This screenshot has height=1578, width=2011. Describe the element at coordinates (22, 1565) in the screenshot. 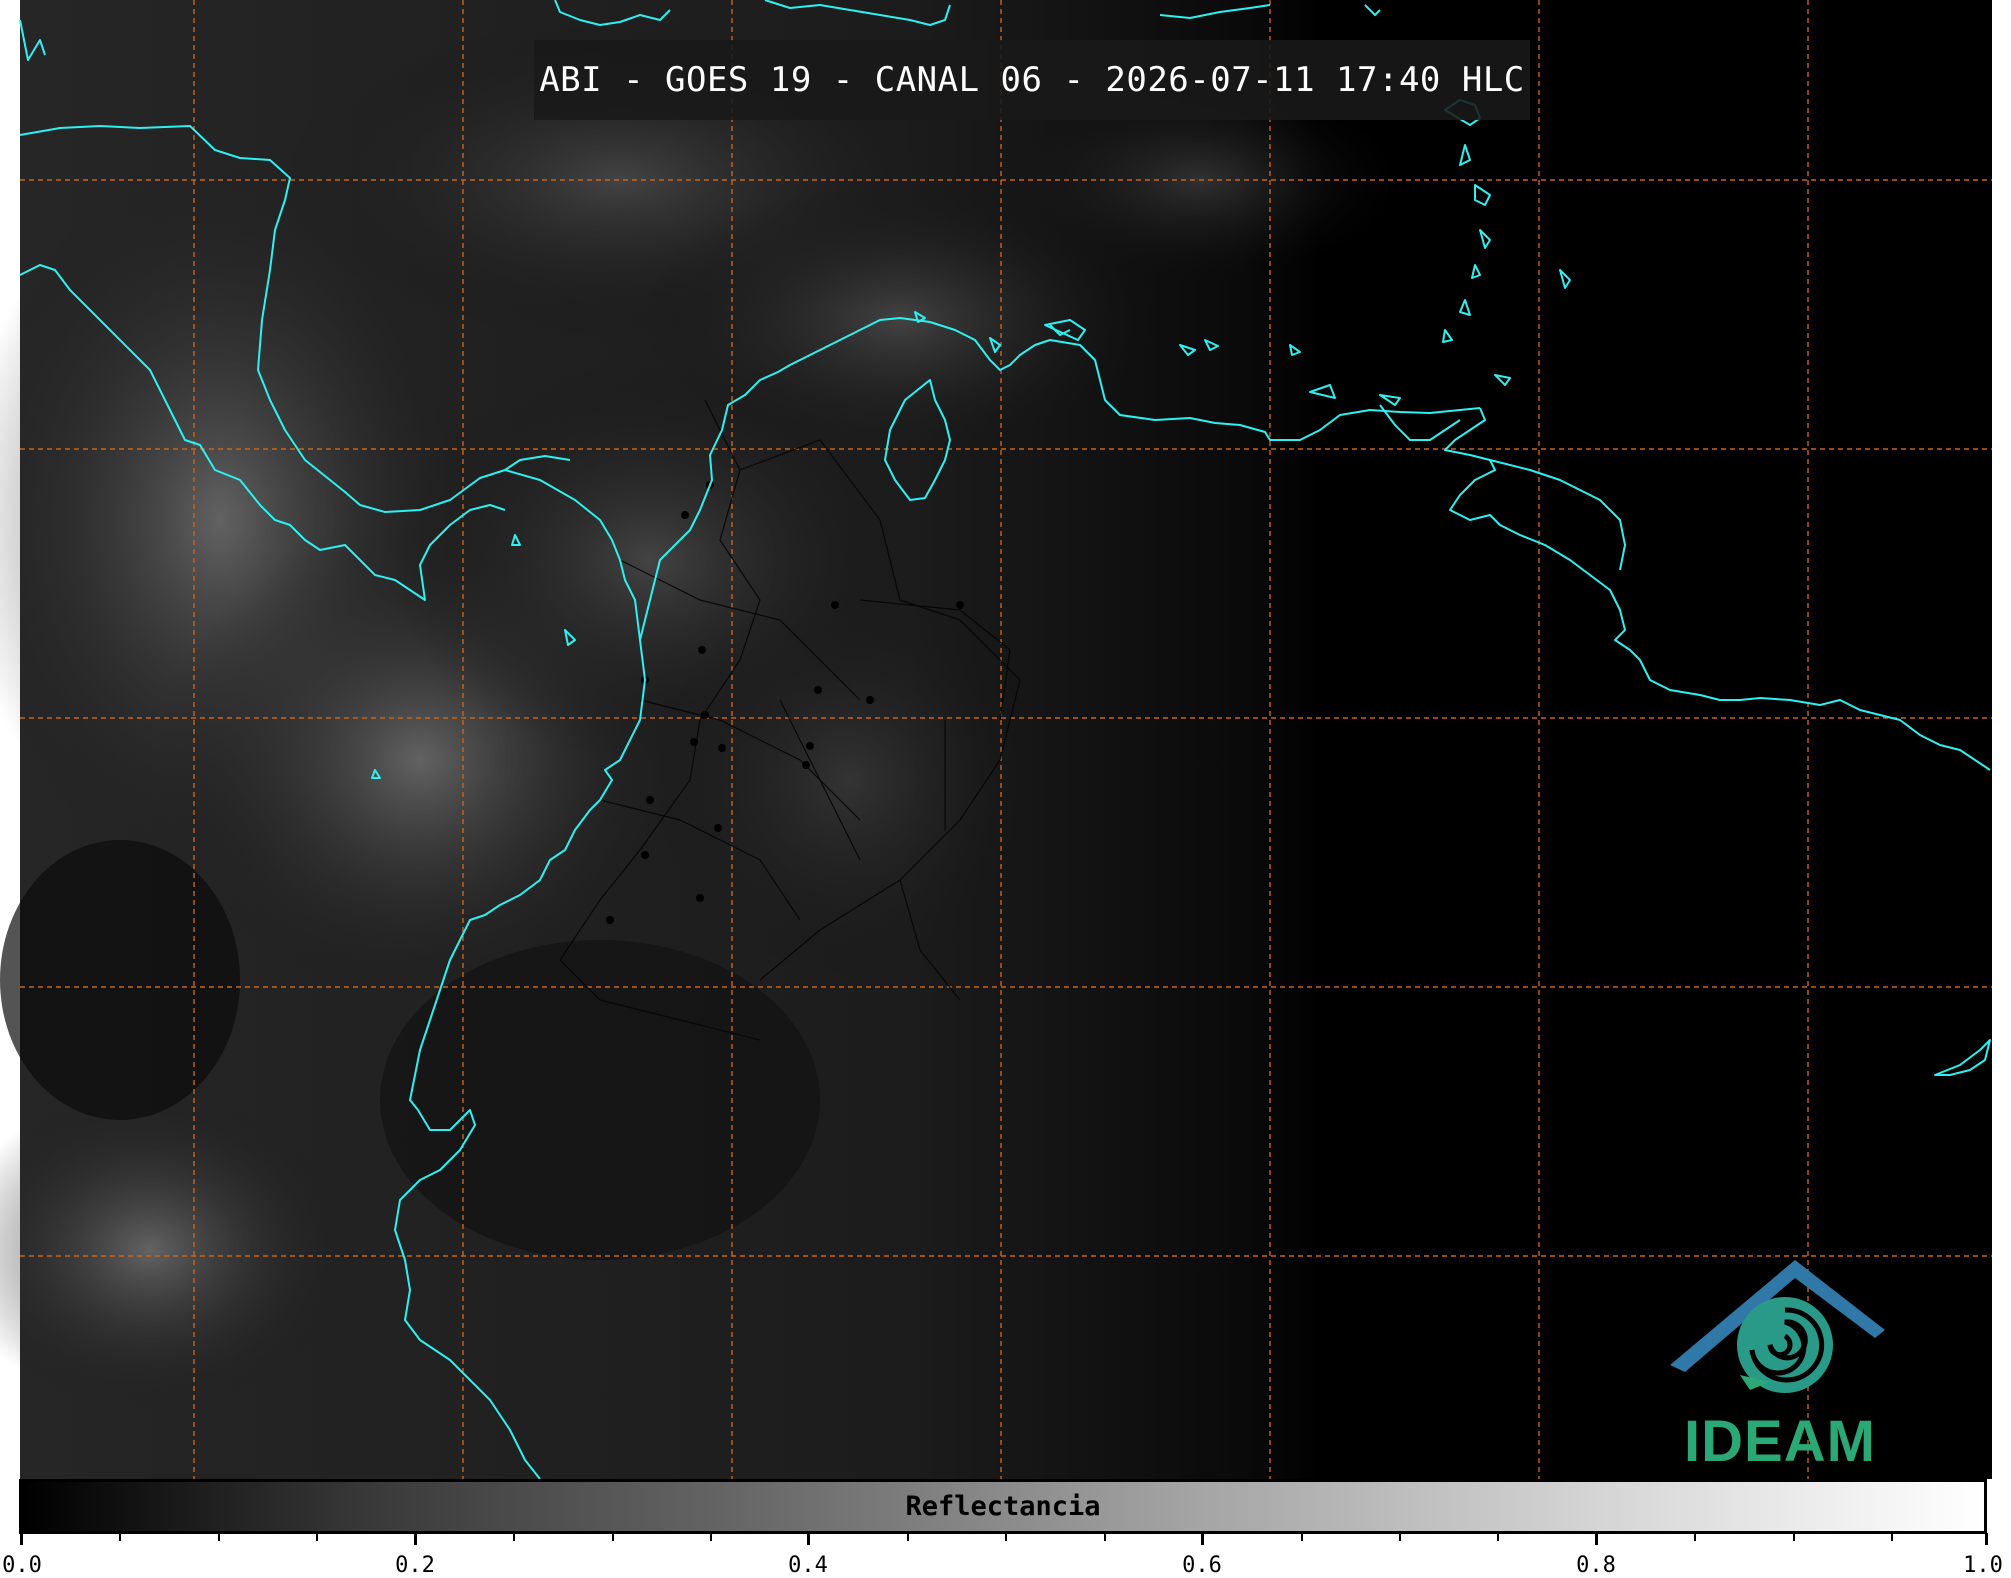

I see `colorbar-tick-label: 0.0` at that location.